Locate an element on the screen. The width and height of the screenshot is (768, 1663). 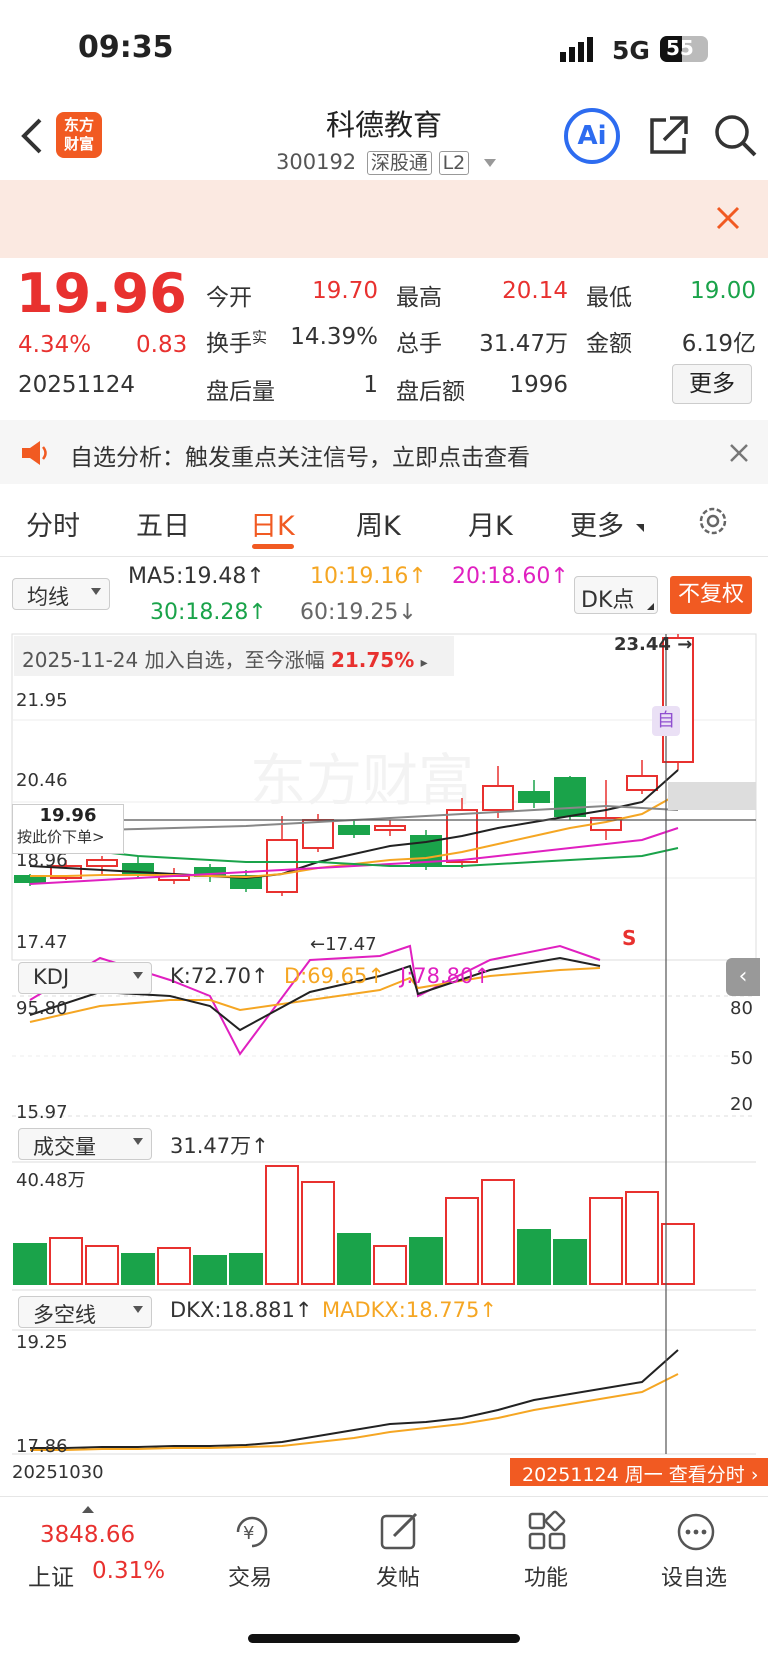
view-intraday-button: 20251124 周一 查看分时 › is located at coordinates (639, 1472).